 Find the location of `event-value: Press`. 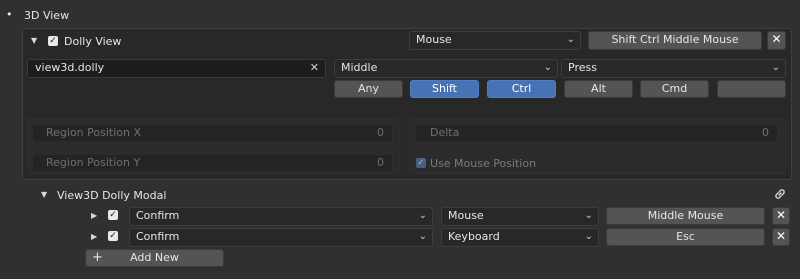

event-value: Press is located at coordinates (582, 67).